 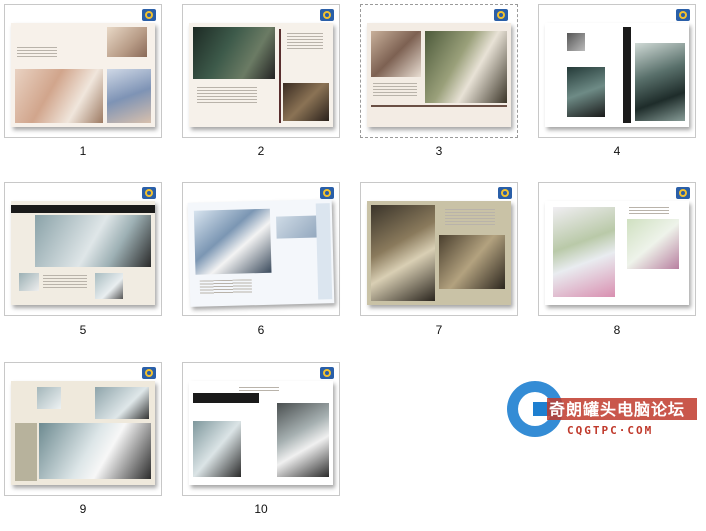 I want to click on rule, so click(x=439, y=106).